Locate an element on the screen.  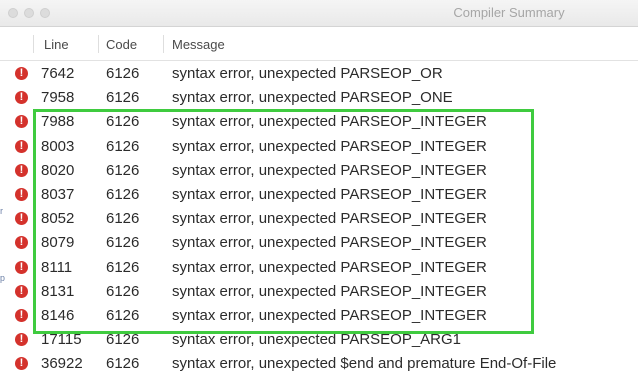
row-line-number: 8111 is located at coordinates (57, 267).